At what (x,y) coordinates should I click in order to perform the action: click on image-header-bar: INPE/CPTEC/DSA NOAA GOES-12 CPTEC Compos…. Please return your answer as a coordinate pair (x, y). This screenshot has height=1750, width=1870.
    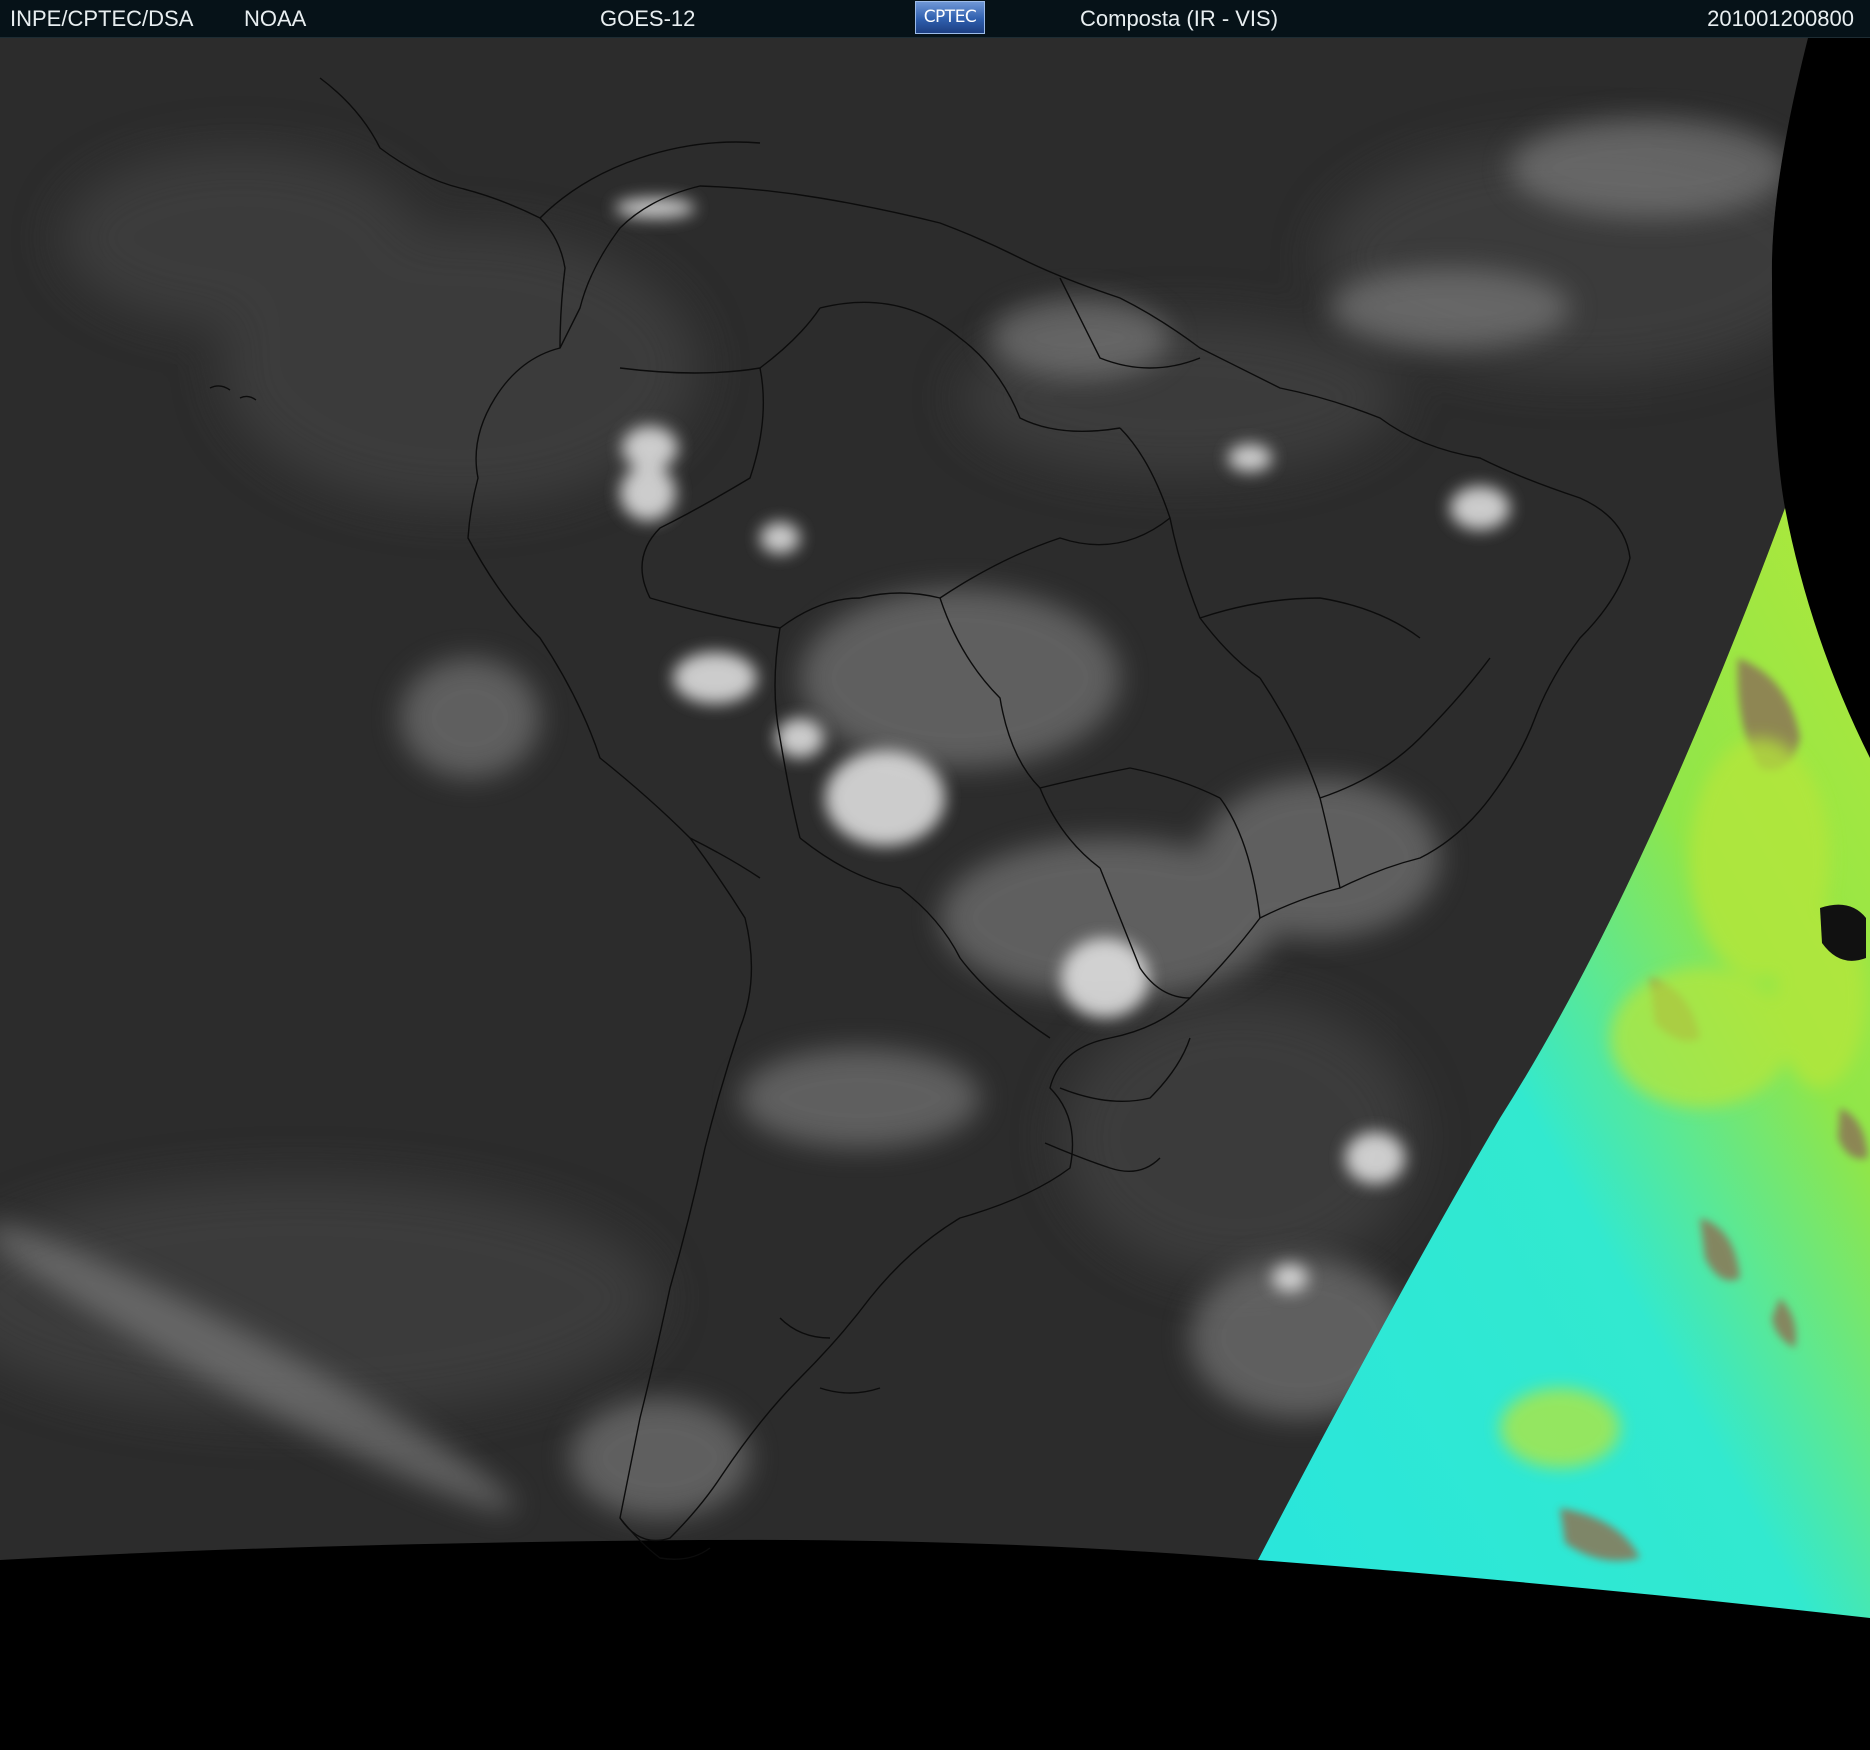
    Looking at the image, I should click on (935, 19).